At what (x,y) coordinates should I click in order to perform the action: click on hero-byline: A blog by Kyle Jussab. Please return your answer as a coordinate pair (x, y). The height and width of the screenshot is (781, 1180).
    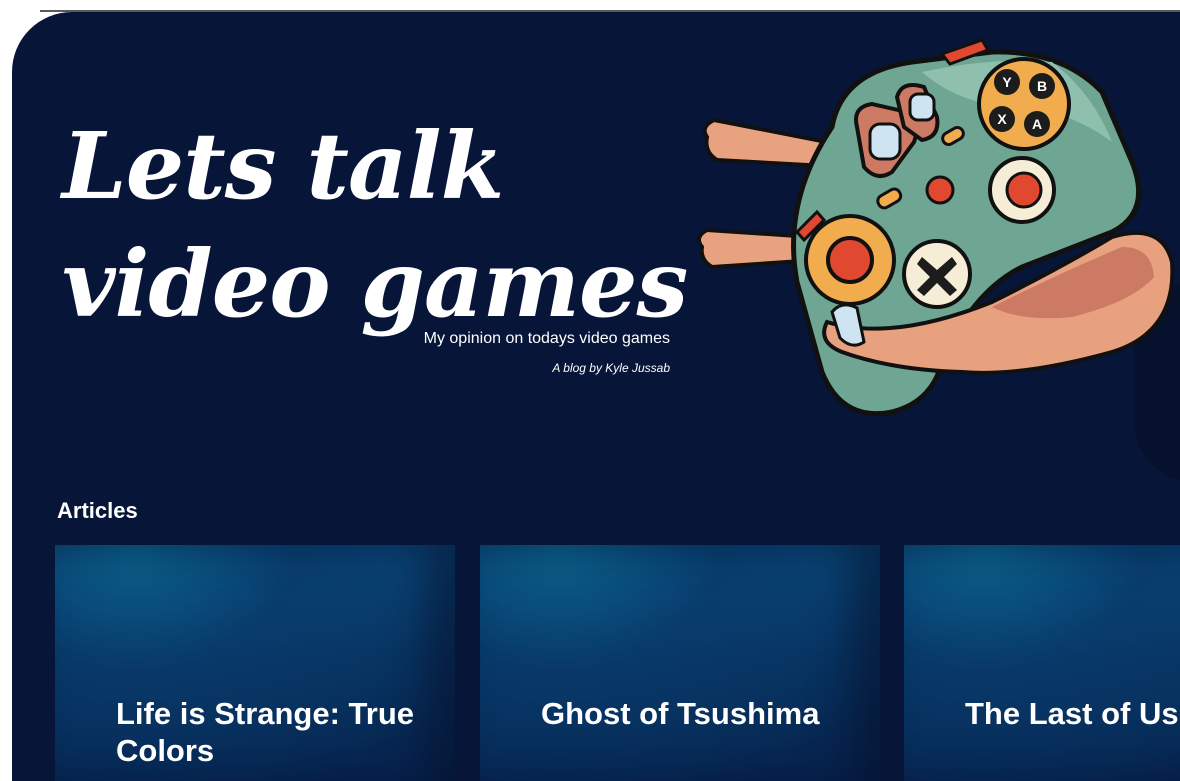
    Looking at the image, I should click on (611, 368).